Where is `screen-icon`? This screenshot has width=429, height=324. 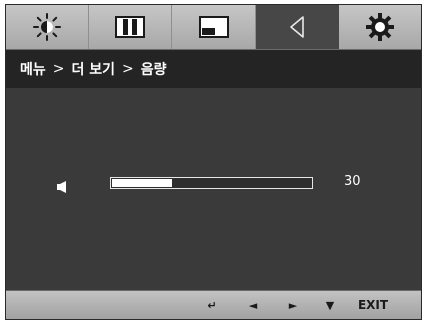
screen-icon is located at coordinates (214, 27).